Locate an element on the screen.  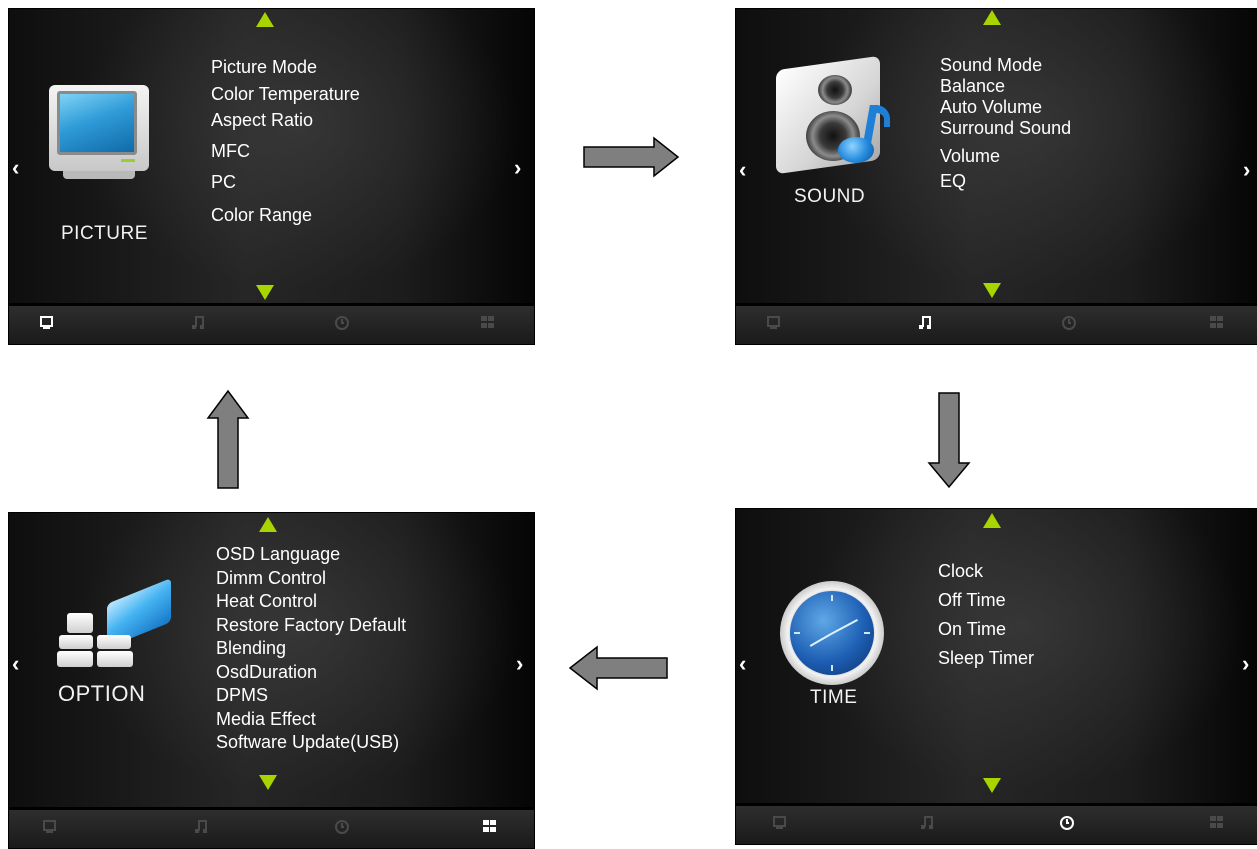
menu-item-auto-volume: Auto Volume is located at coordinates (1005, 107).